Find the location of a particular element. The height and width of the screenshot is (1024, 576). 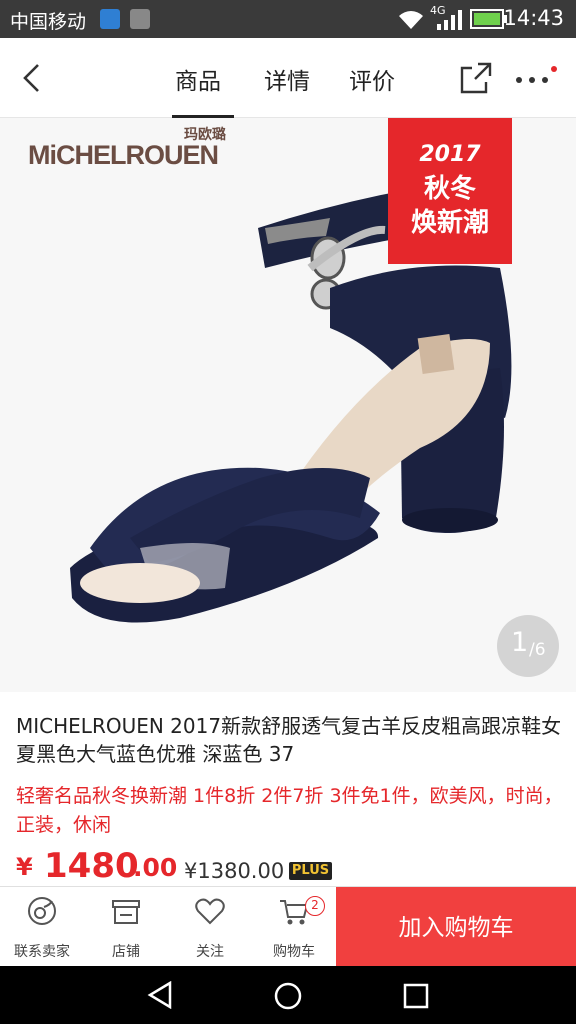

store-button: 店铺 is located at coordinates (126, 927).